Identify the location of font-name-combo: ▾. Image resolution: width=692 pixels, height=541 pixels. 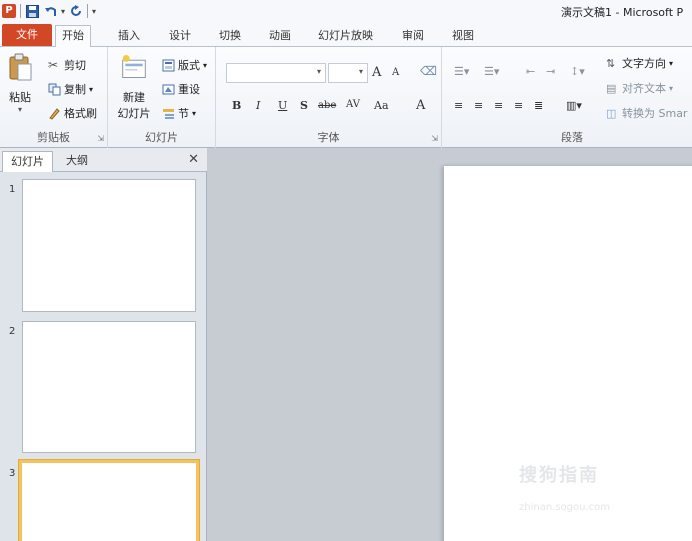
(276, 73).